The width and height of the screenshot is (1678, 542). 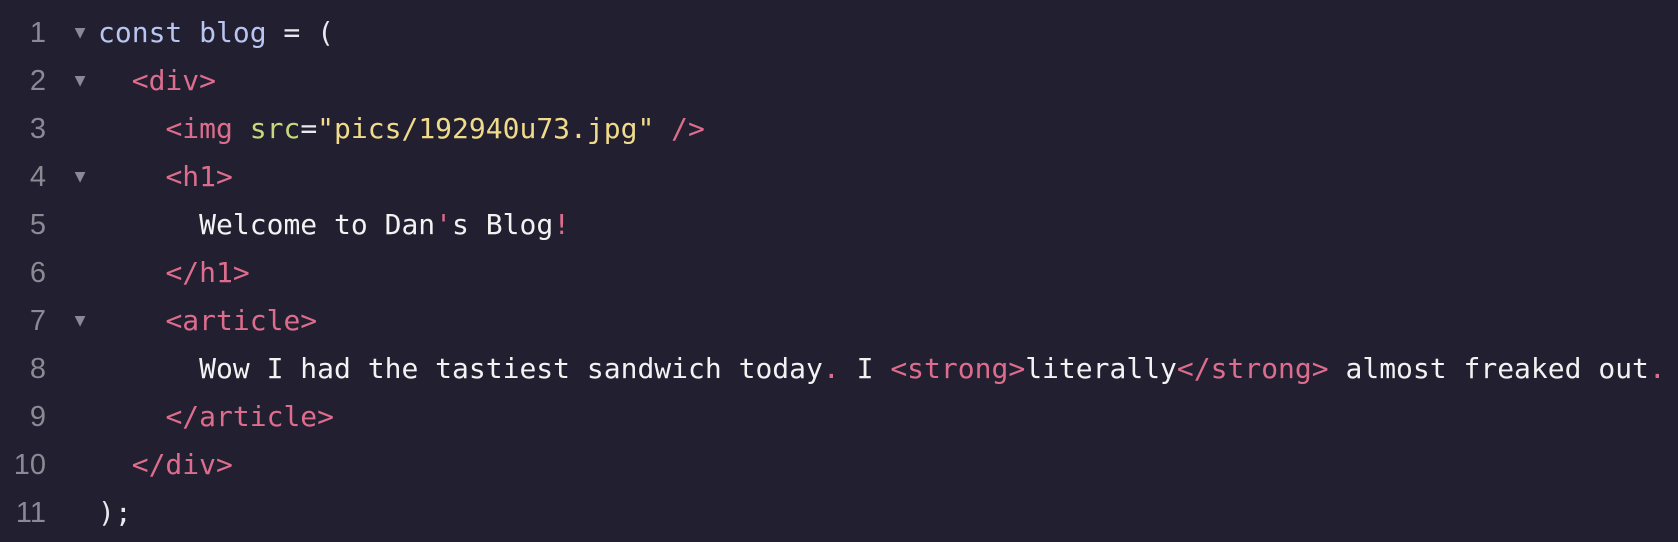 I want to click on line-number: 11, so click(x=30, y=513).